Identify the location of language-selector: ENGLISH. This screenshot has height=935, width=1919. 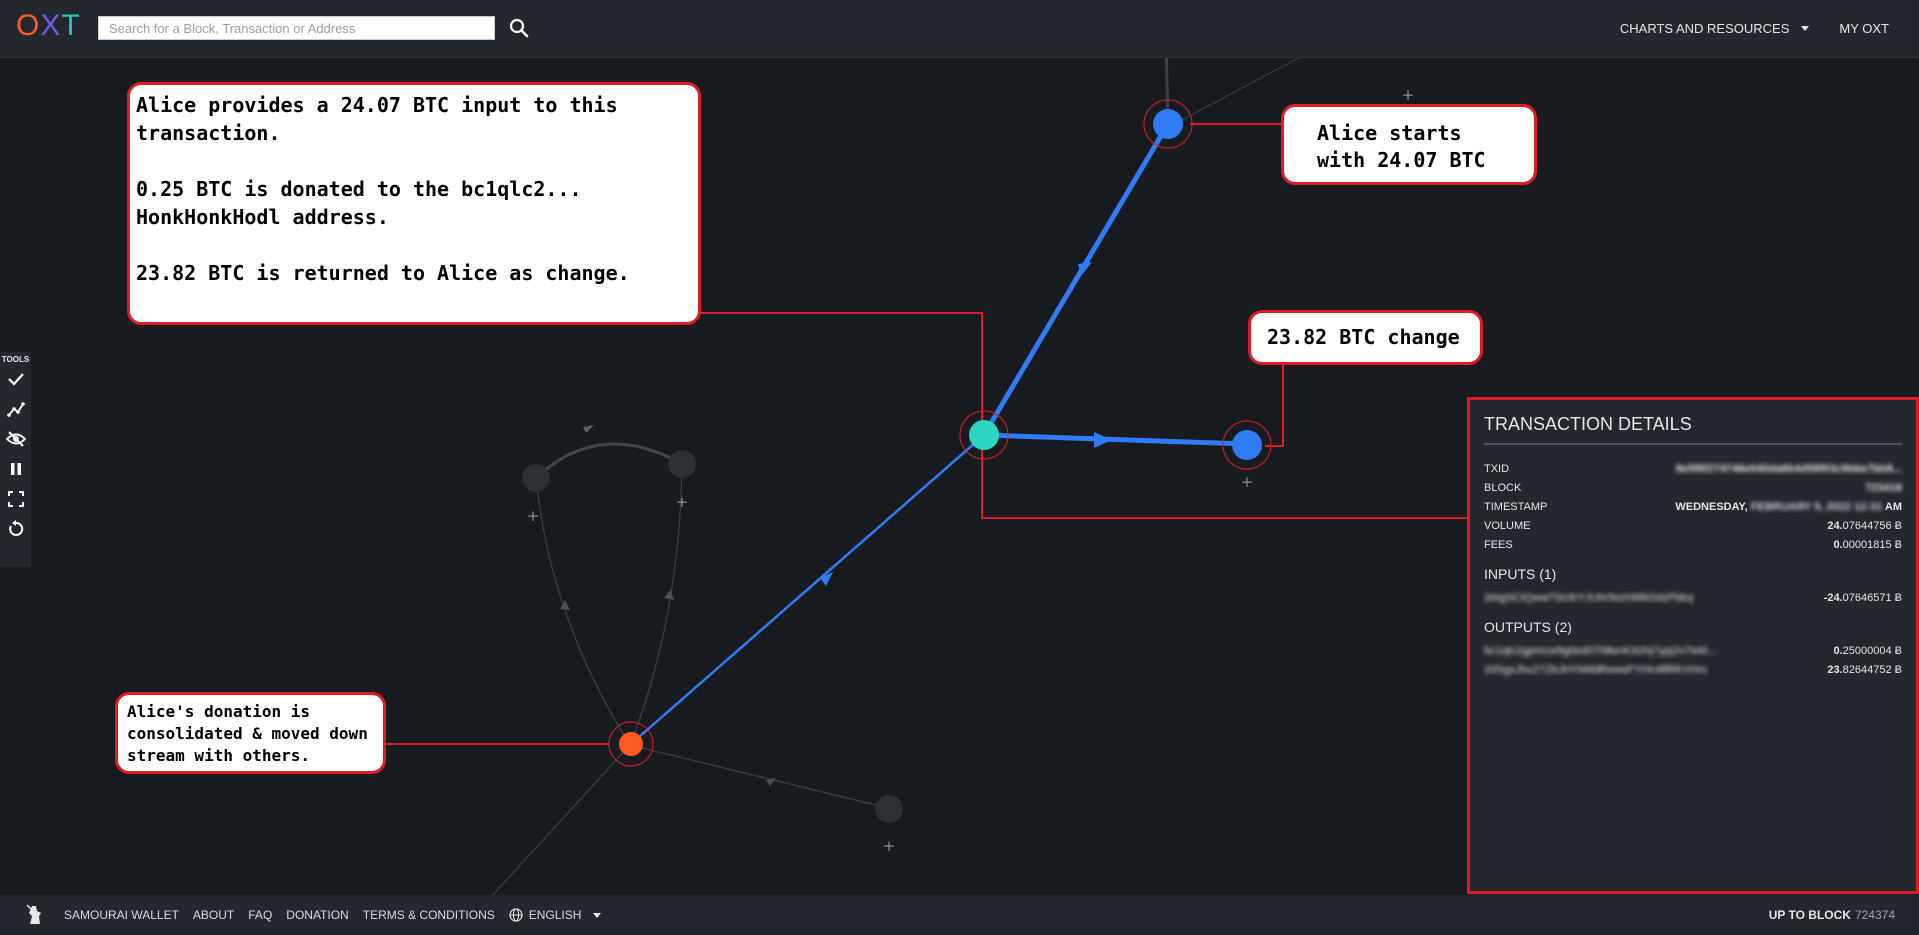
(555, 915).